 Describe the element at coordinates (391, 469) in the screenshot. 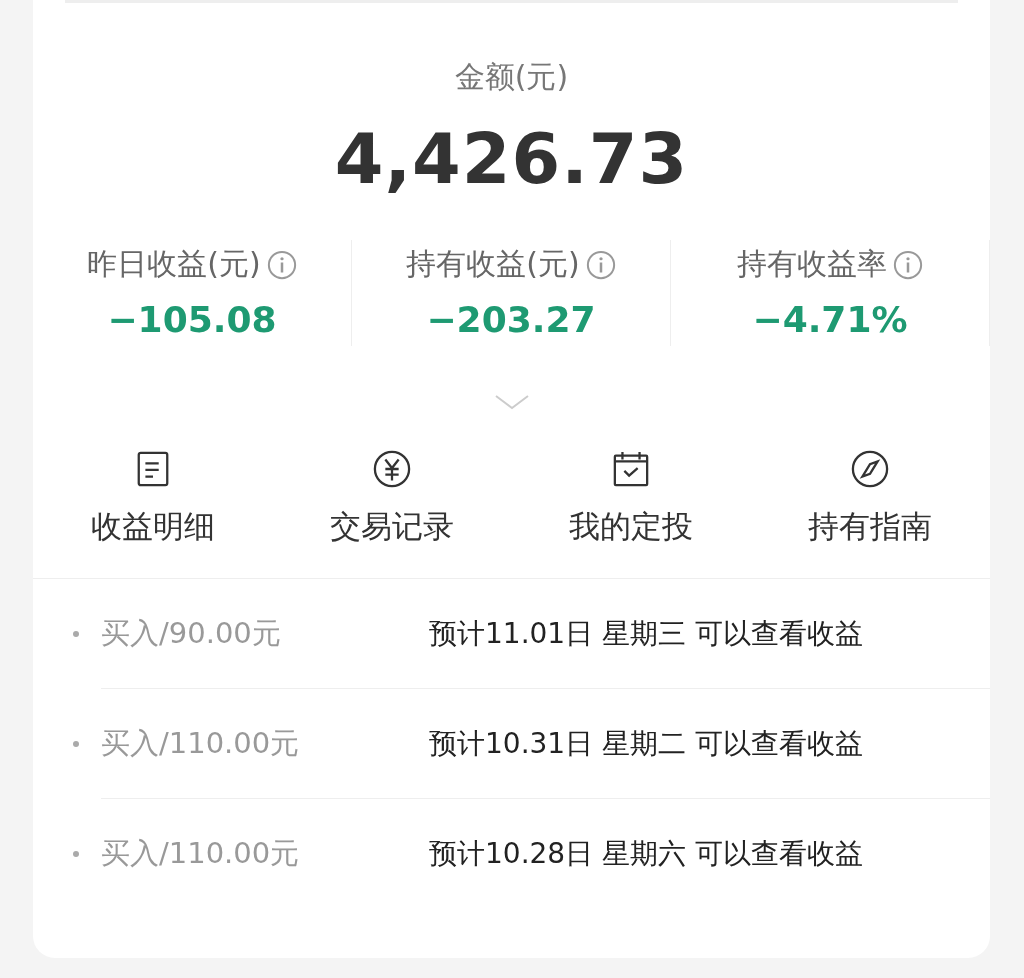

I see `yen-icon` at that location.